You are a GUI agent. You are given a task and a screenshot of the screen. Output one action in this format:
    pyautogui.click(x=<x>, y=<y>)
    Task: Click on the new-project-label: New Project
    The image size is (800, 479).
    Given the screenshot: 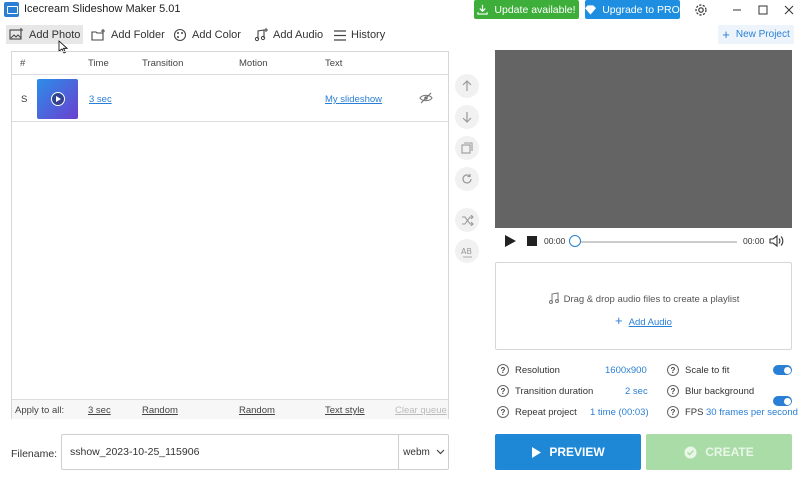 What is the action you would take?
    pyautogui.click(x=762, y=34)
    